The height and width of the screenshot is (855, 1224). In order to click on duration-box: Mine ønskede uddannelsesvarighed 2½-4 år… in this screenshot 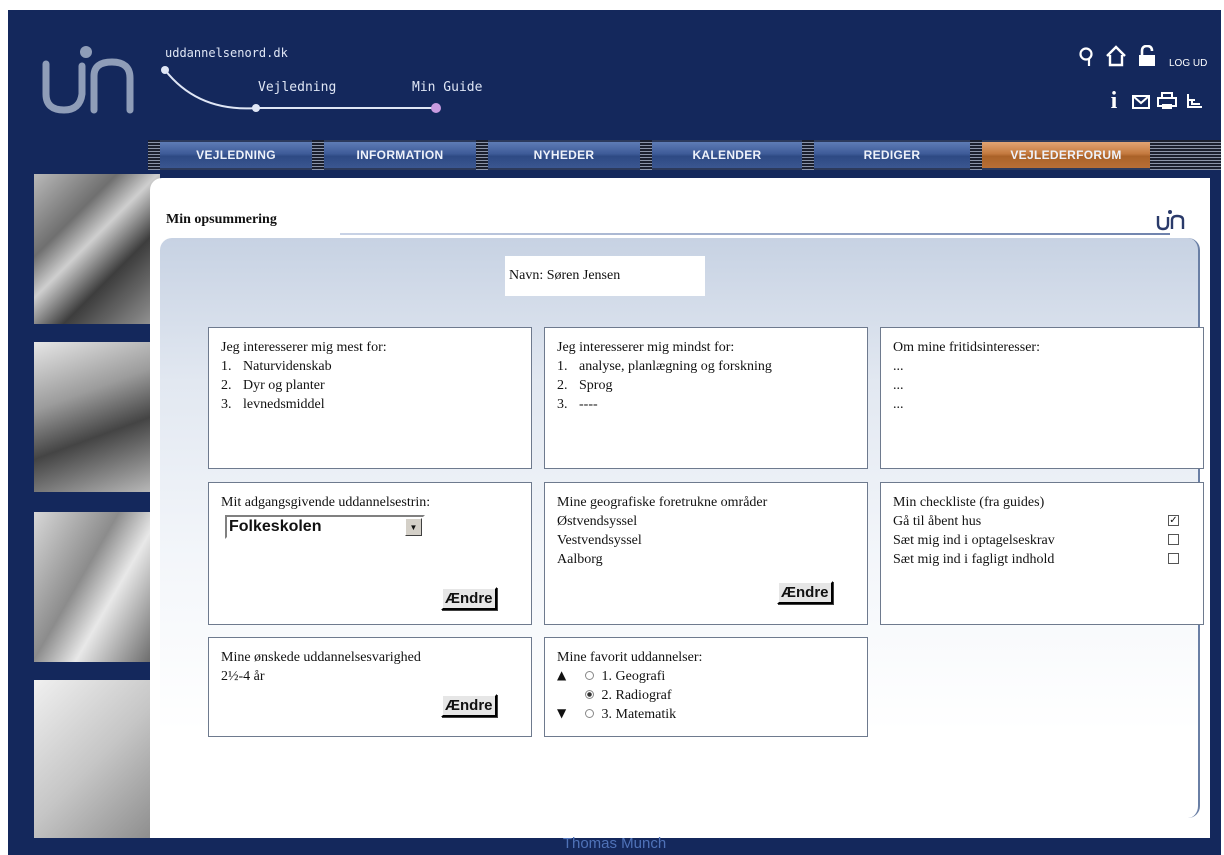, I will do `click(370, 687)`.